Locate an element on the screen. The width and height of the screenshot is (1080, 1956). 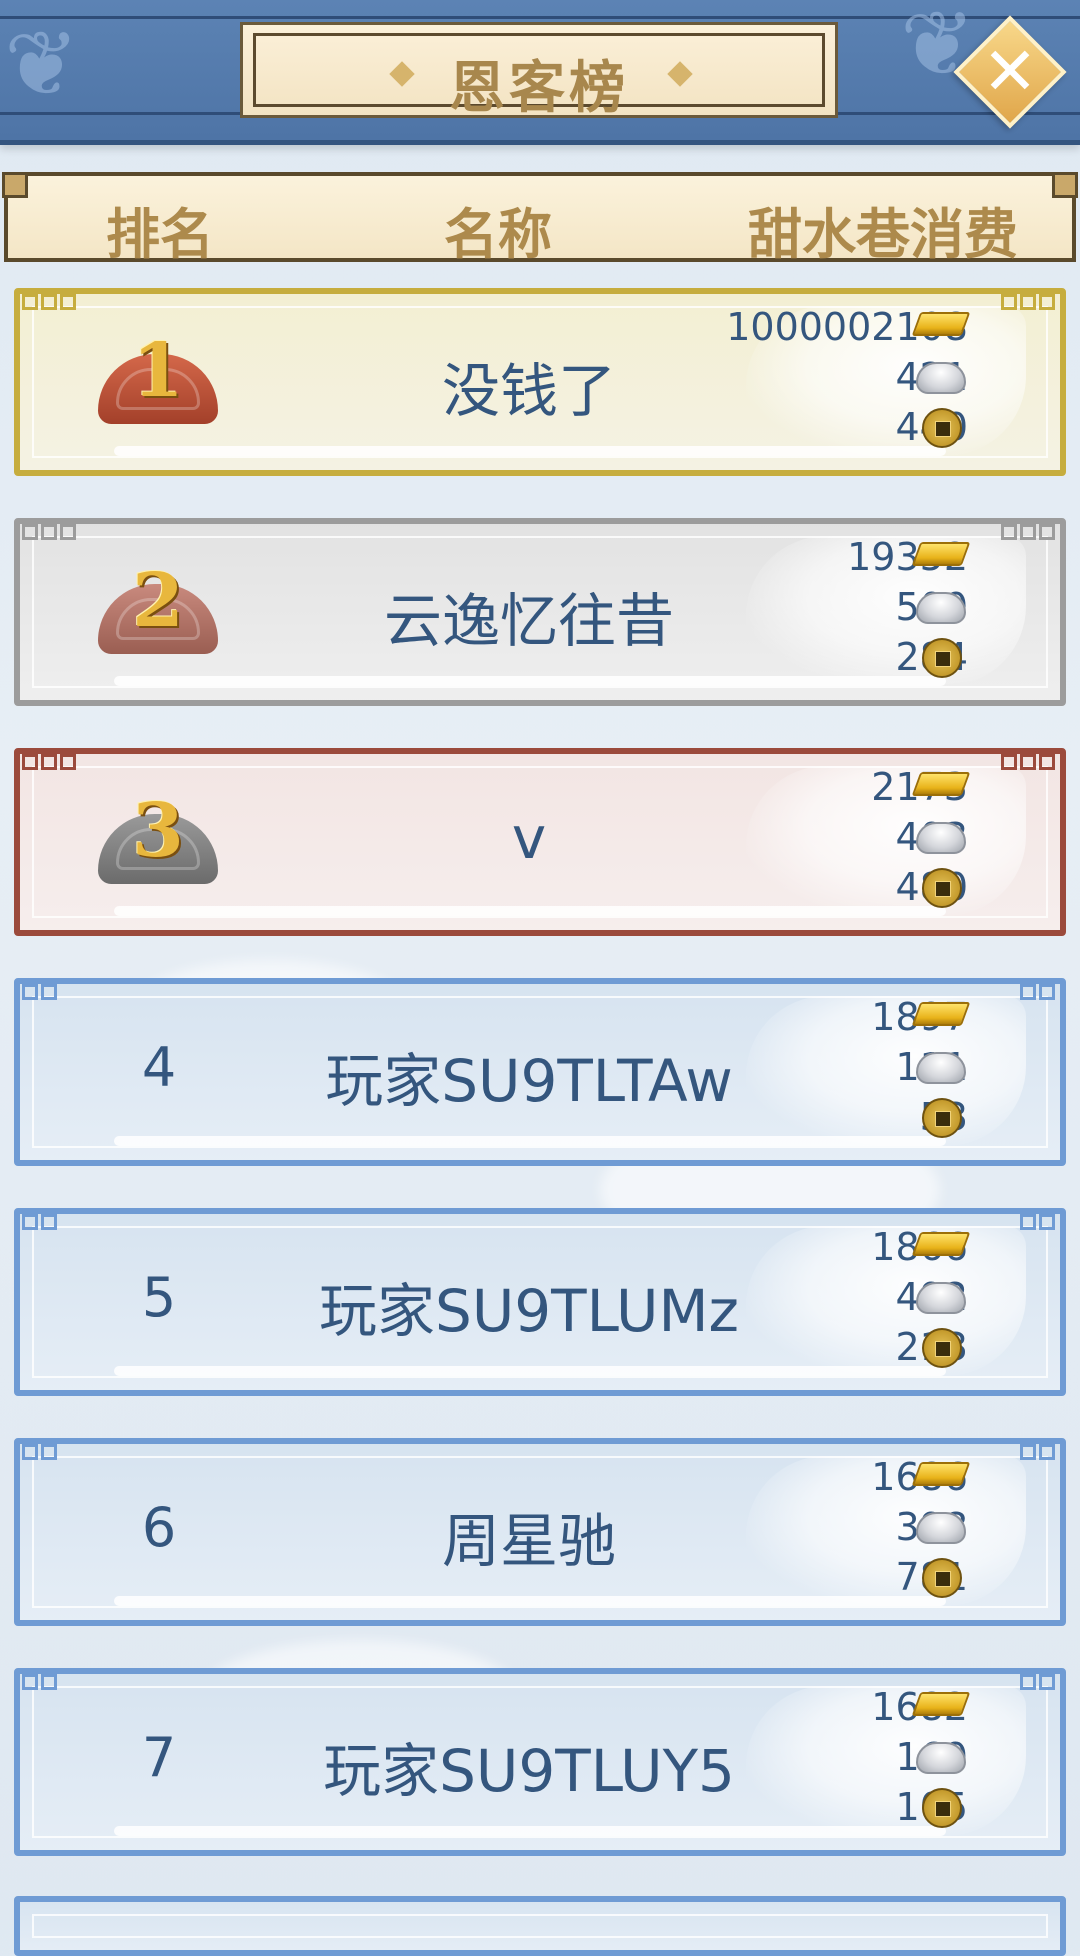
medal-rank-number: 2 is located at coordinates (158, 601).